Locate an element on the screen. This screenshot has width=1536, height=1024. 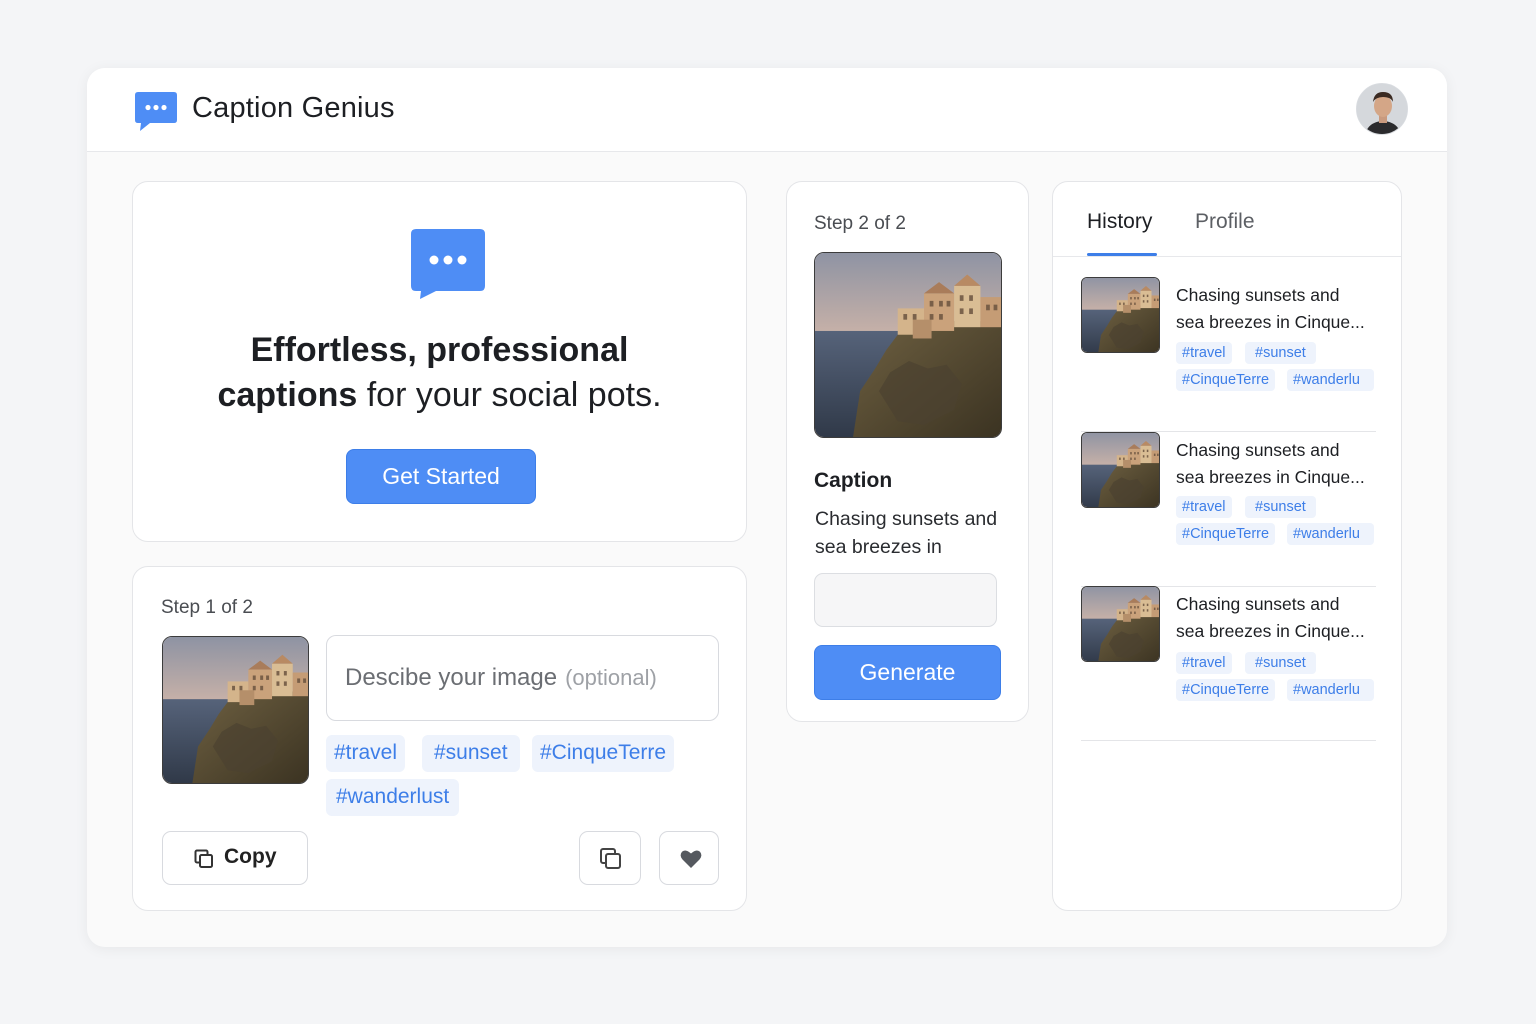
tag-chip: #travel is located at coordinates (366, 753).